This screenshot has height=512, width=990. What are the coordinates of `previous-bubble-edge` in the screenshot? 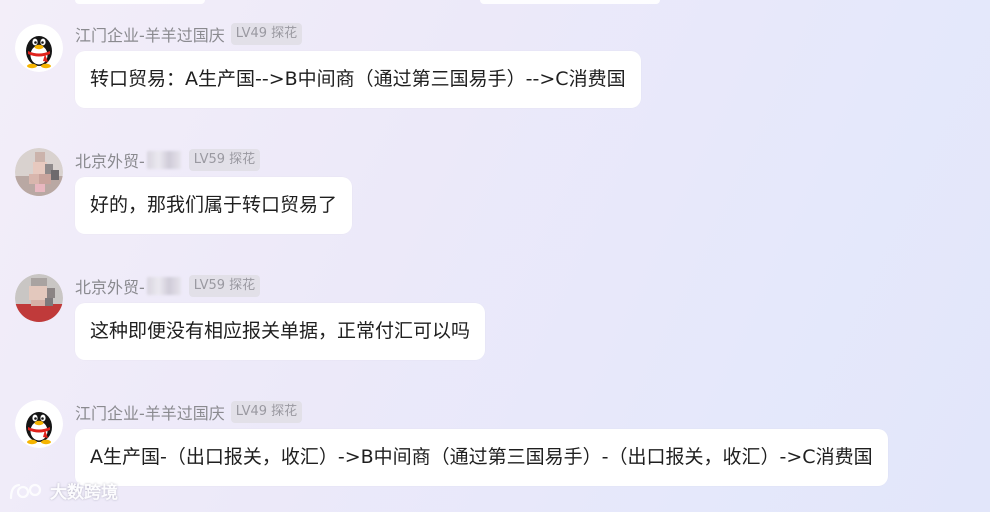 It's located at (495, 4).